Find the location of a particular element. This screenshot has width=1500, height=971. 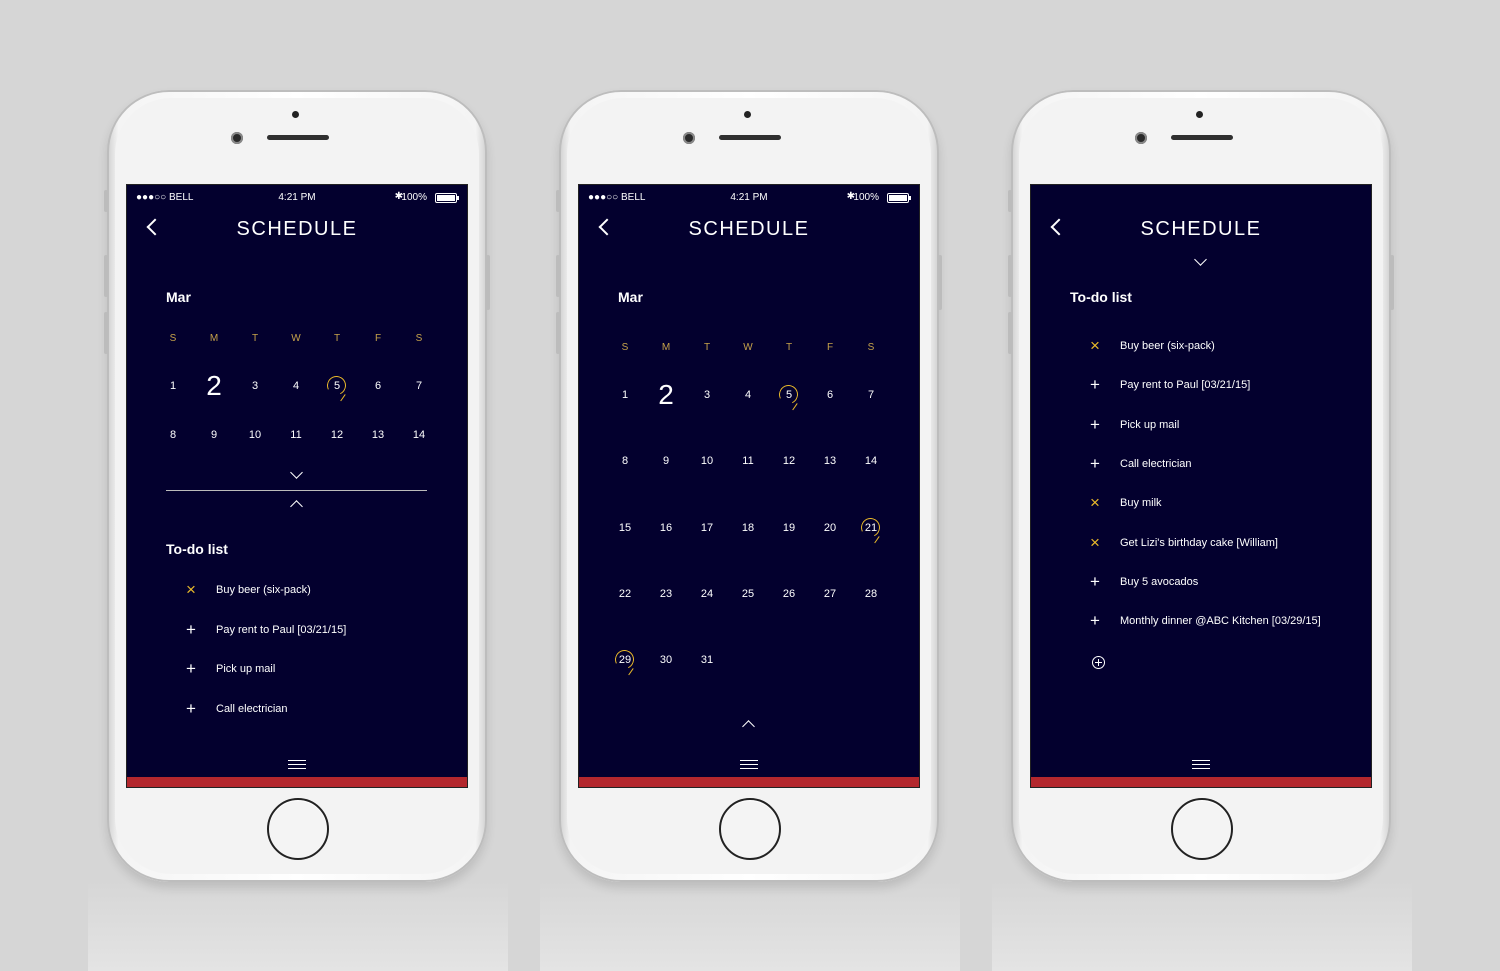

battery-percent: 100% is located at coordinates (414, 197).